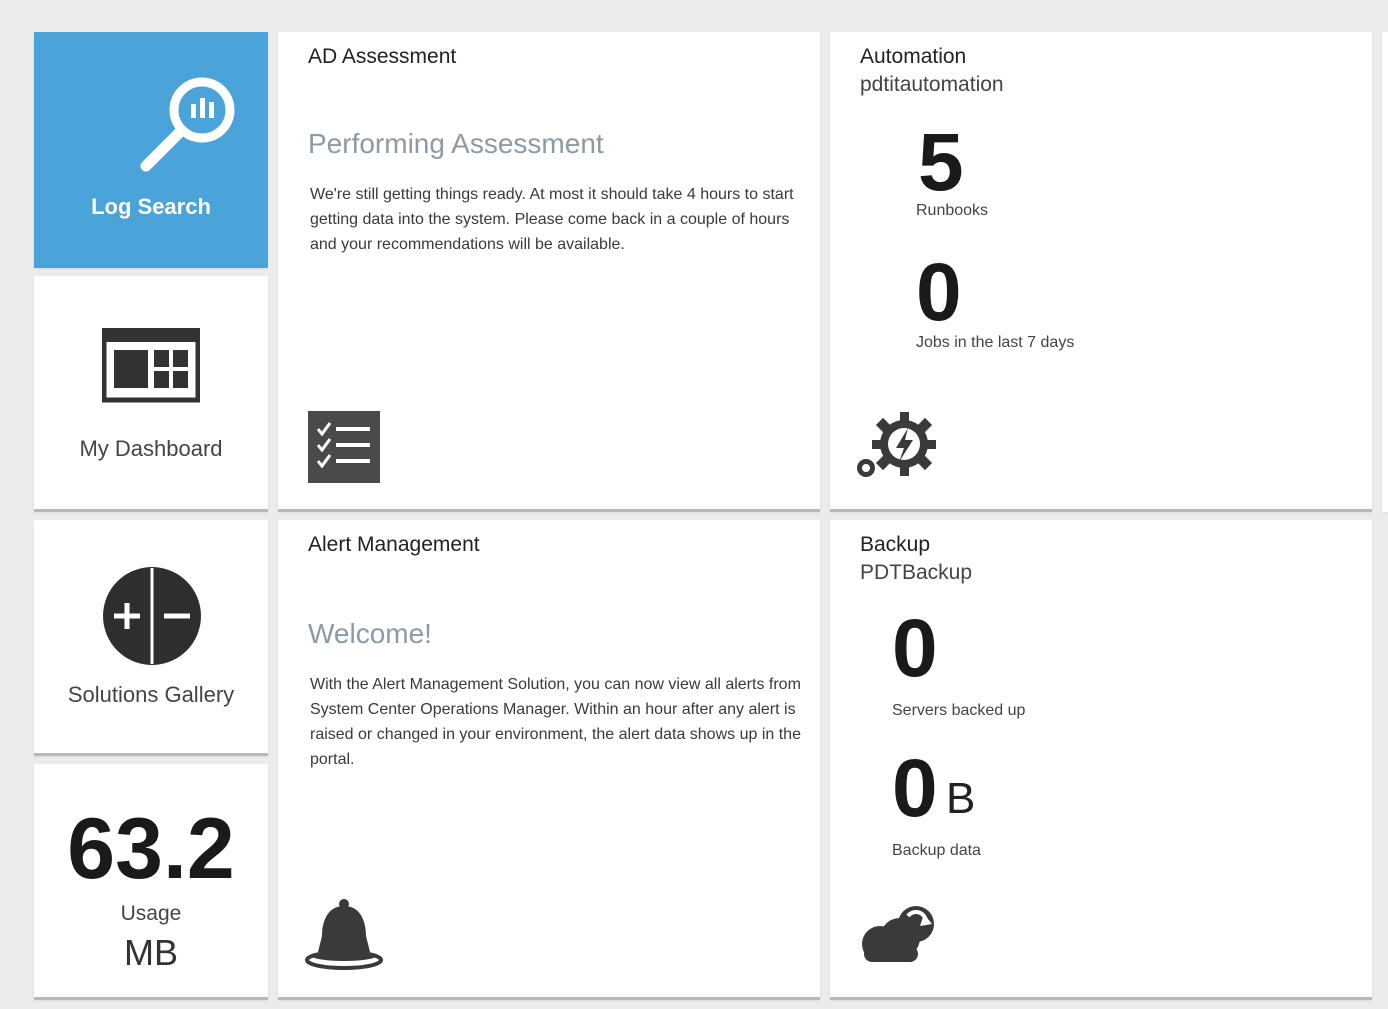 The height and width of the screenshot is (1009, 1388). Describe the element at coordinates (932, 84) in the screenshot. I see `automation-subtitle: pdtitautomation` at that location.